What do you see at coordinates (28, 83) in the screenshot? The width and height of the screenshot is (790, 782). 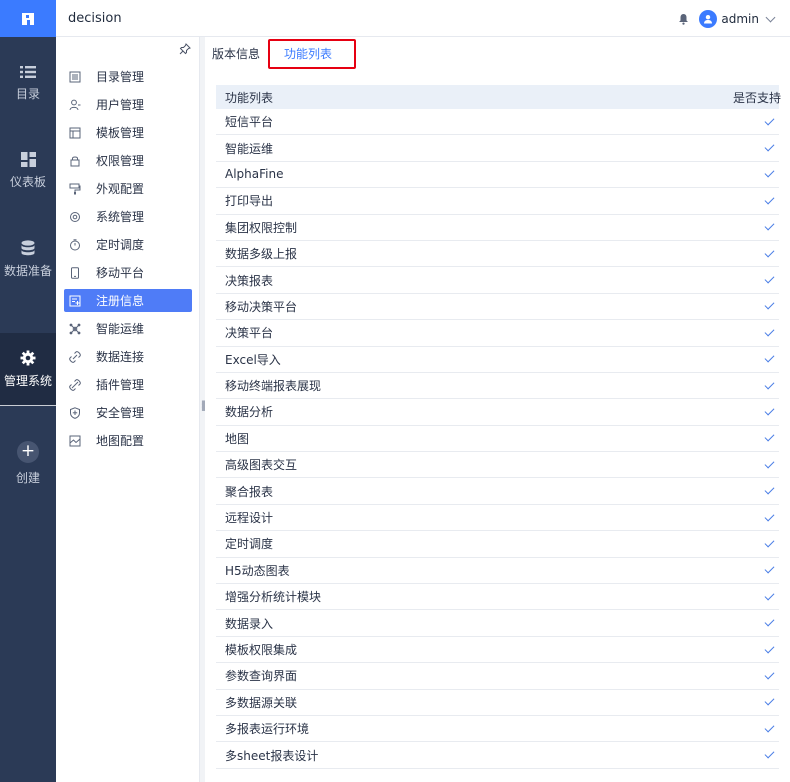 I see `nav-item-catalog: 目录` at bounding box center [28, 83].